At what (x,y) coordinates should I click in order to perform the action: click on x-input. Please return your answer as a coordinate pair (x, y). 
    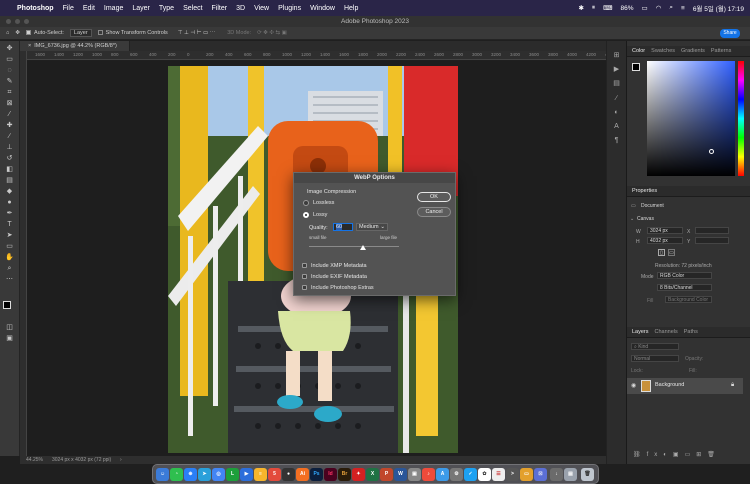
    Looking at the image, I should click on (712, 230).